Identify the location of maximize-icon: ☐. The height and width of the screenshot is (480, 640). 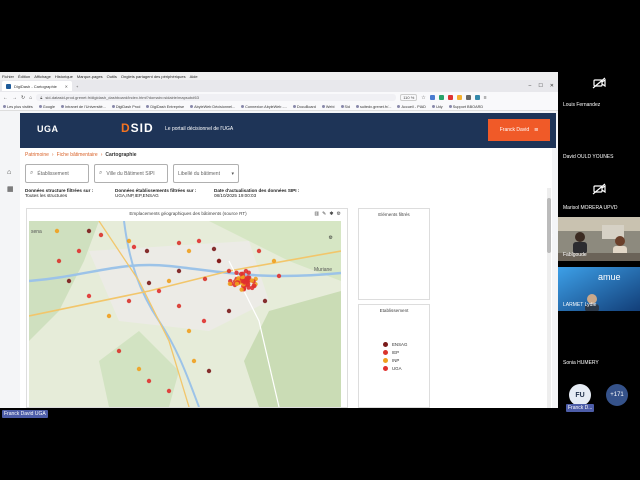
(540, 86).